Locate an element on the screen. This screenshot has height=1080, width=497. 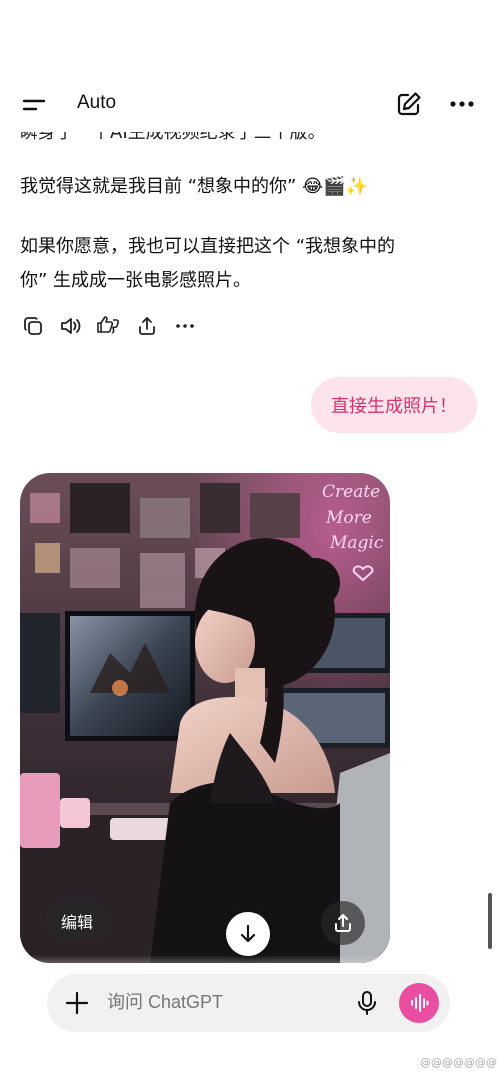
top-bar: Auto is located at coordinates (248, 105).